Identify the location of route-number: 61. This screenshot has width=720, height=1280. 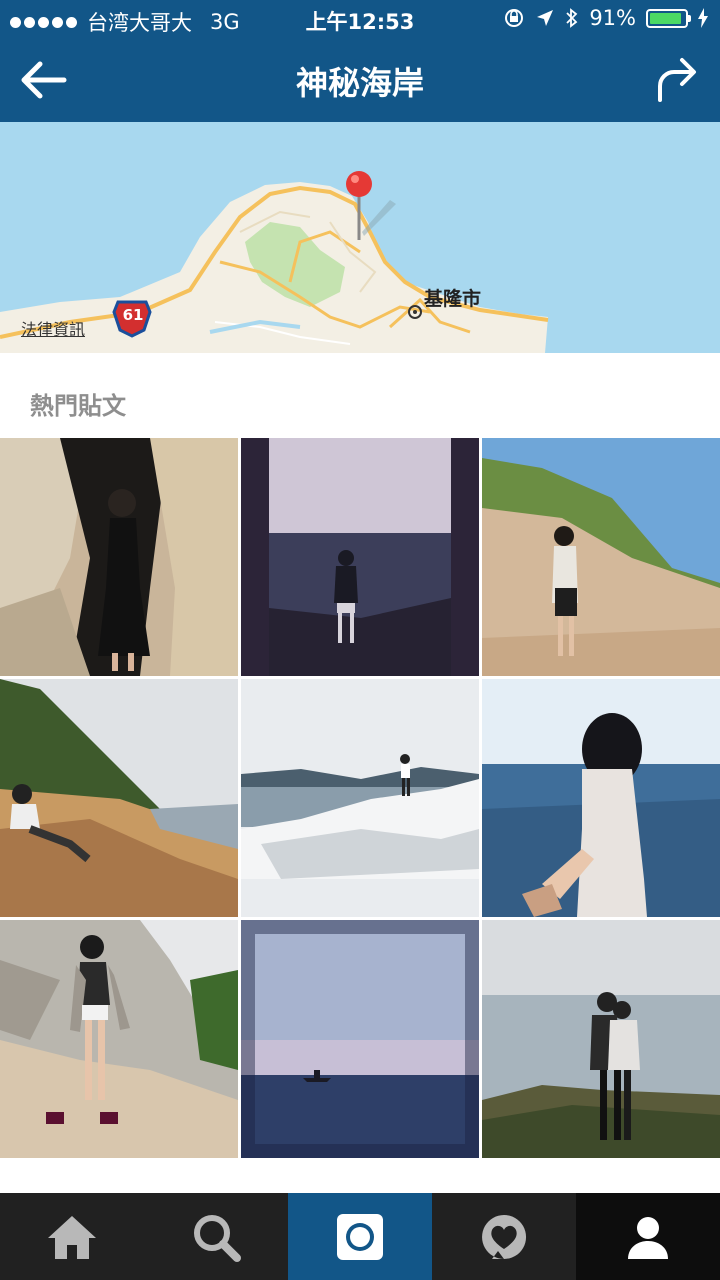
(133, 315).